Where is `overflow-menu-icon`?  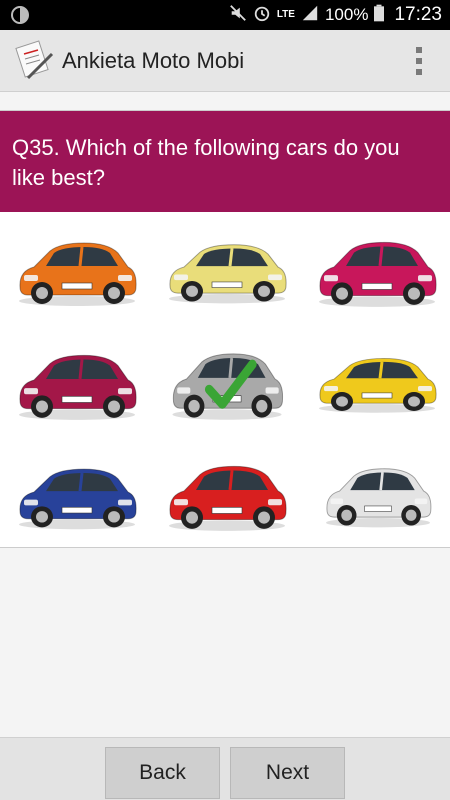 overflow-menu-icon is located at coordinates (419, 61).